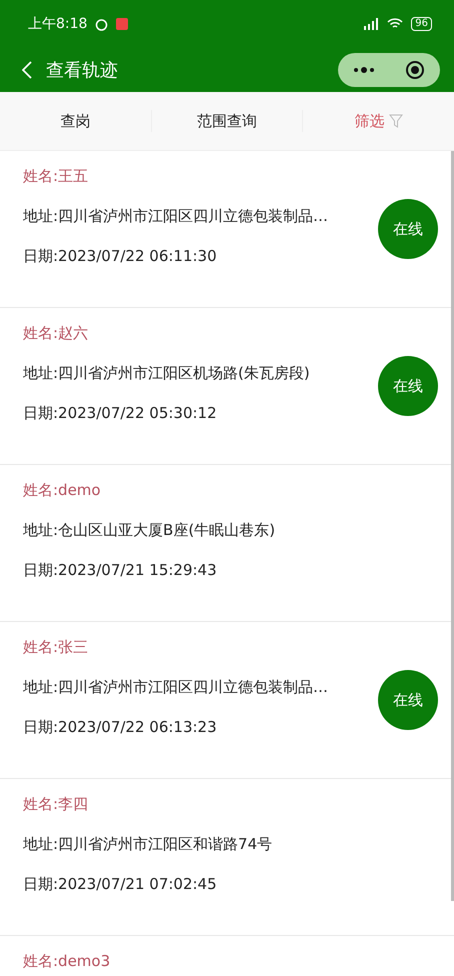  Describe the element at coordinates (227, 121) in the screenshot. I see `filter-tab: 范围查询` at that location.